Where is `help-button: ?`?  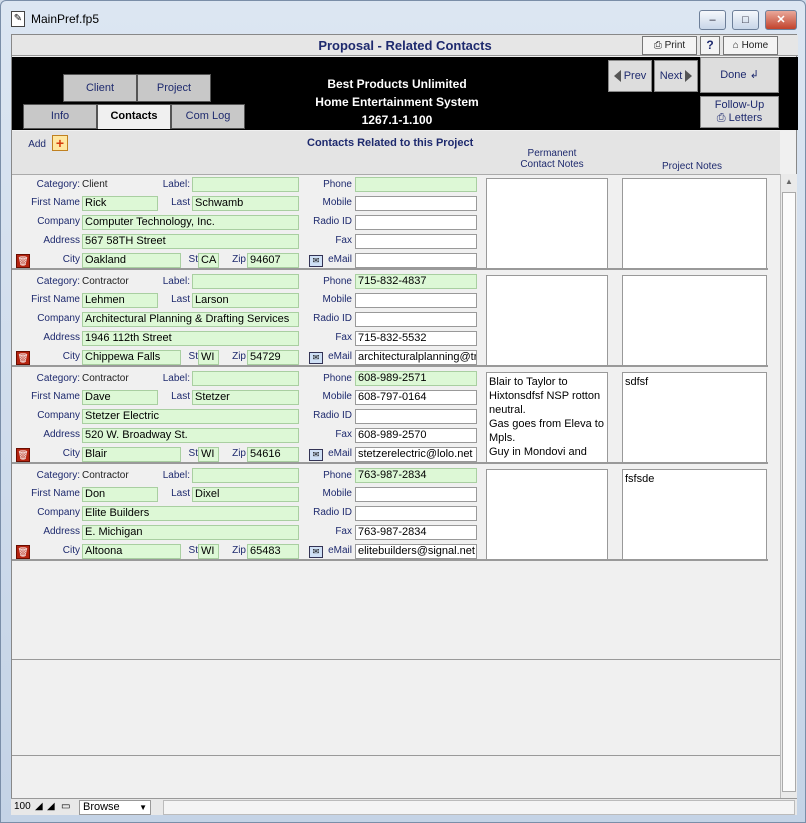
help-button: ? is located at coordinates (710, 45).